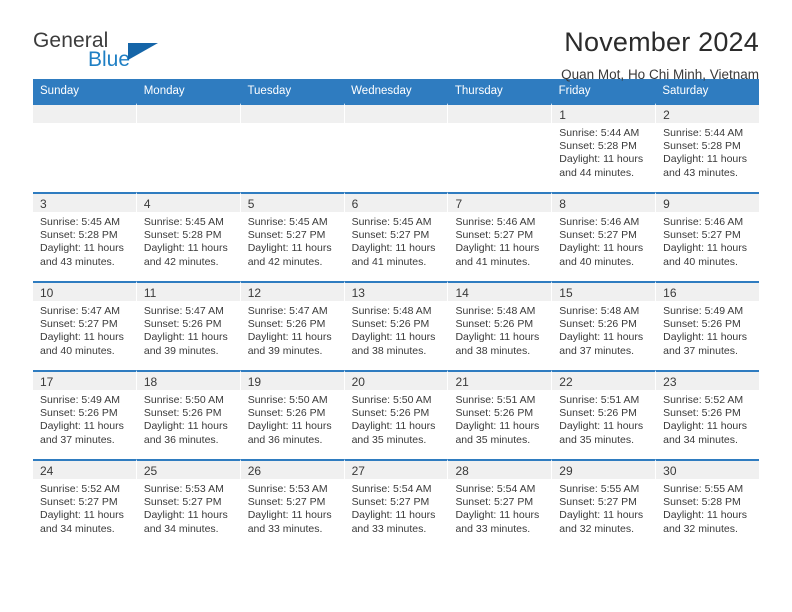  I want to click on day-number-band: 4, so click(188, 203).